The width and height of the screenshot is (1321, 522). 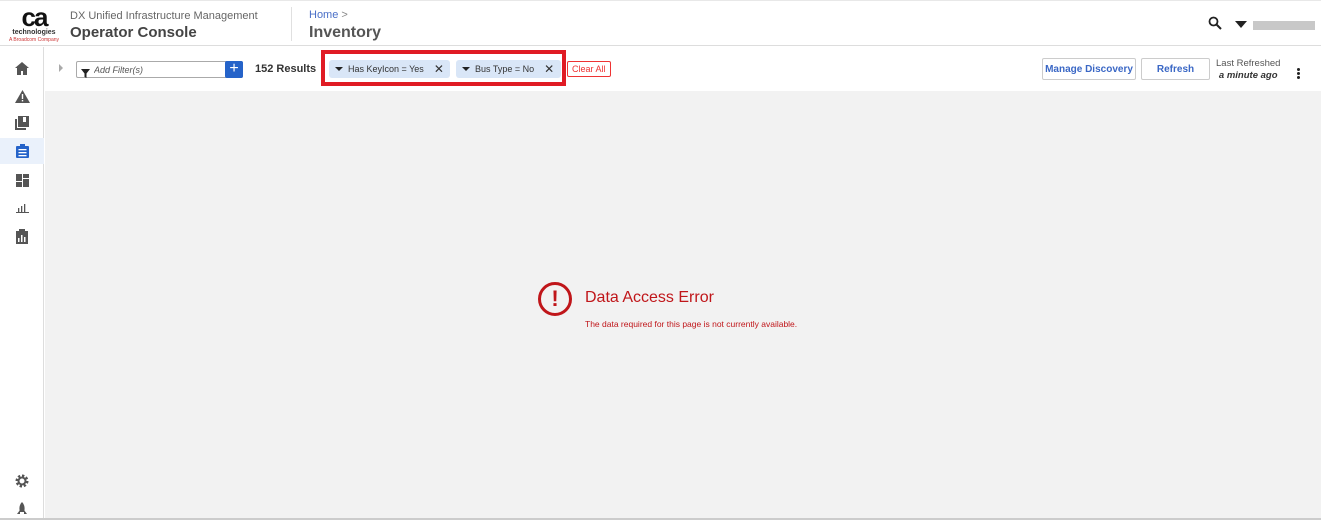 I want to click on filter-icon, so click(x=85, y=74).